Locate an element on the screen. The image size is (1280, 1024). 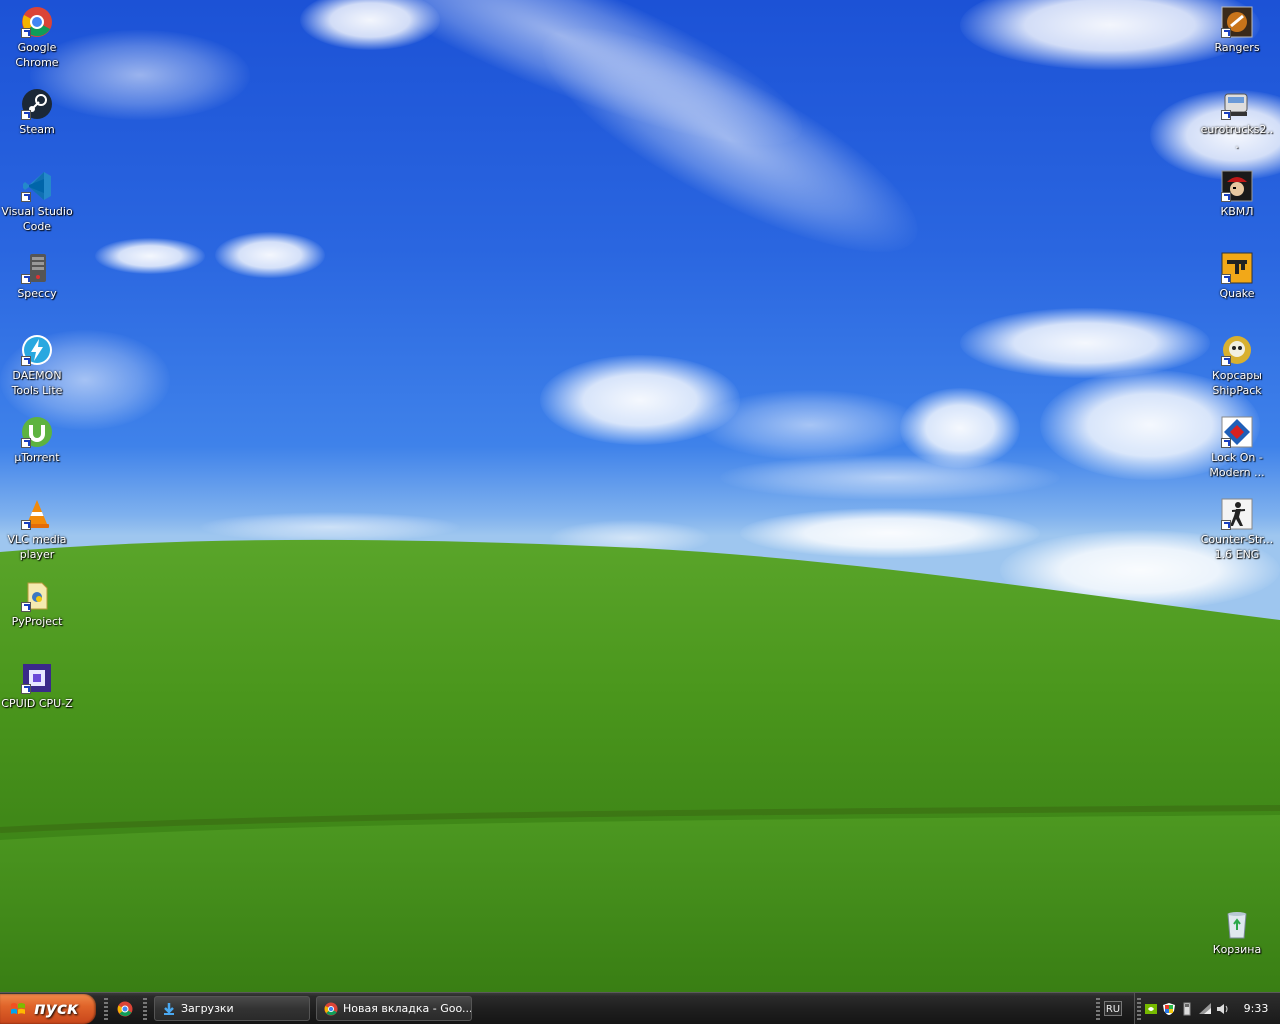
desktop-icon-label: Google Chrome is located at coordinates (37, 55).